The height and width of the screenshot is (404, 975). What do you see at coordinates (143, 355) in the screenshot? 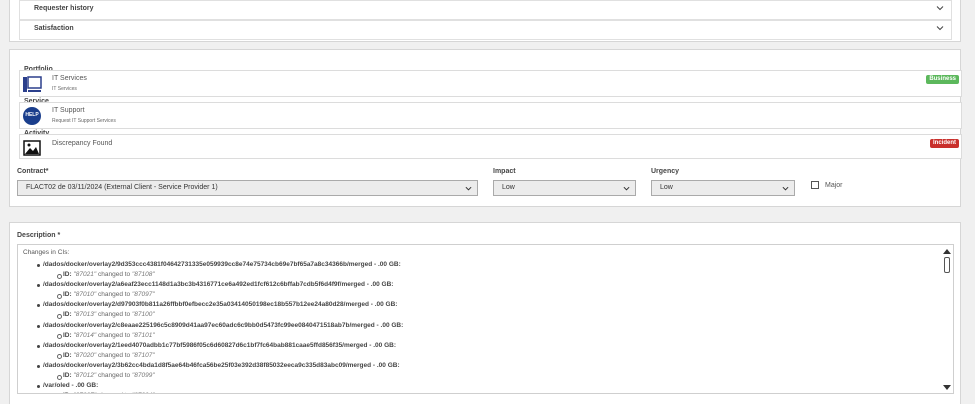
I see `id-to-value: "87107"` at bounding box center [143, 355].